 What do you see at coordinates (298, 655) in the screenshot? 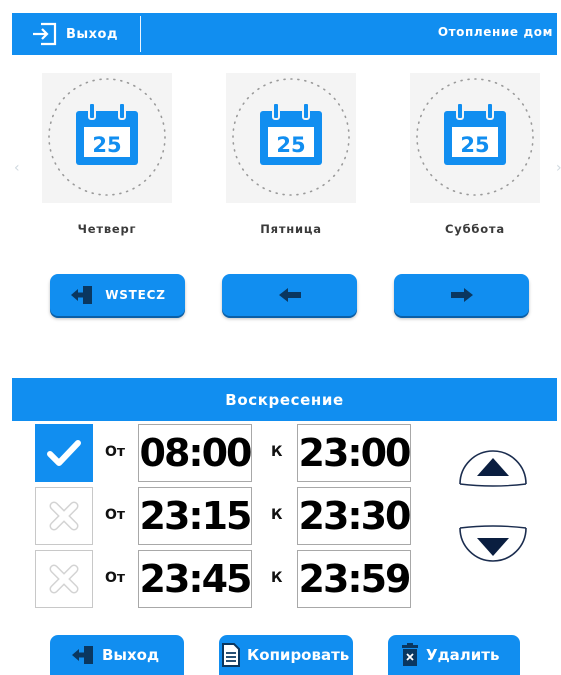
I see `copy-label: Копировать` at bounding box center [298, 655].